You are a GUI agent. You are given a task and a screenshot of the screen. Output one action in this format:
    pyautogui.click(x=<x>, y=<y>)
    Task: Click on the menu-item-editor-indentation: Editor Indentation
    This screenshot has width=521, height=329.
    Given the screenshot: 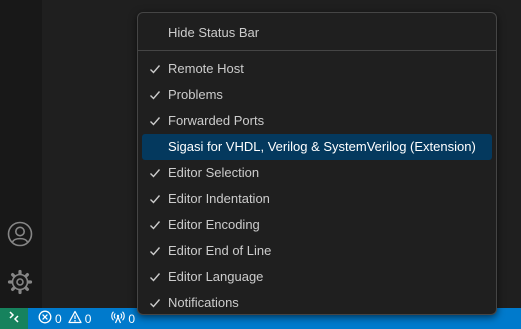 What is the action you would take?
    pyautogui.click(x=317, y=199)
    